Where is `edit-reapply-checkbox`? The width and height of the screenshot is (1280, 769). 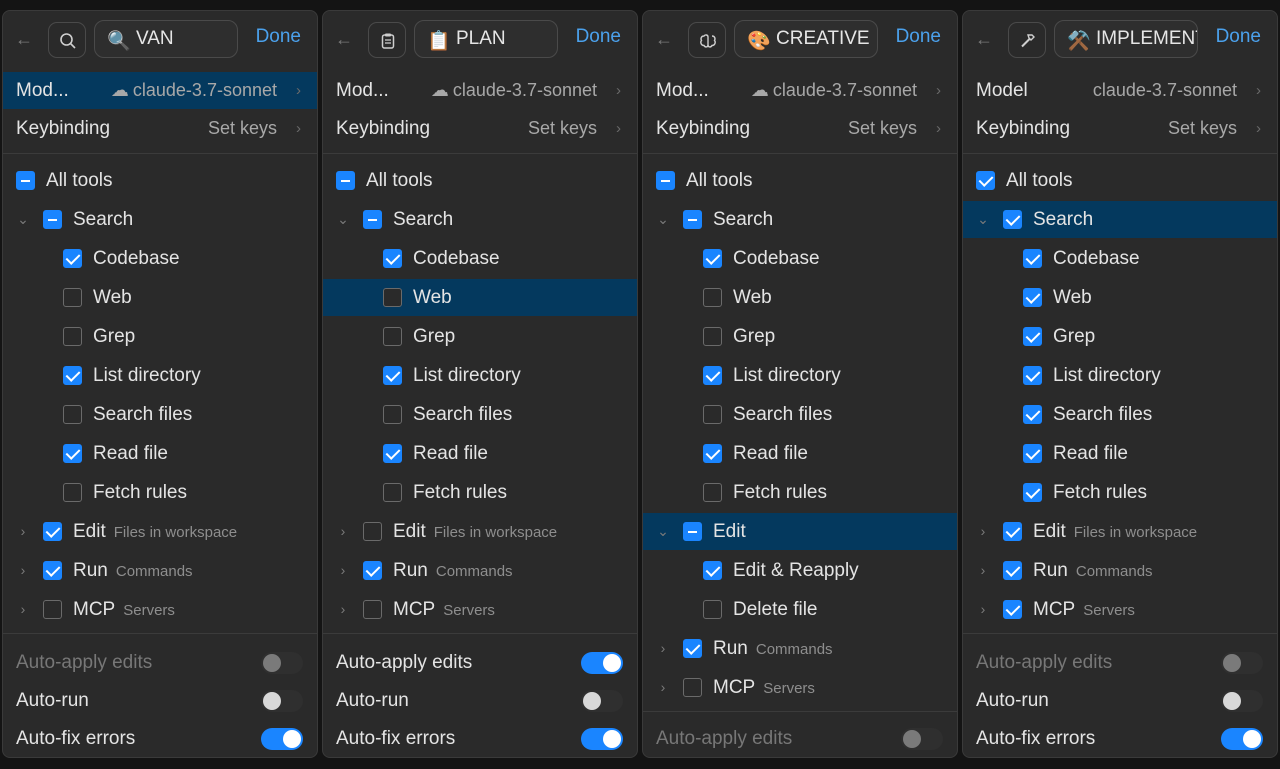 edit-reapply-checkbox is located at coordinates (712, 570).